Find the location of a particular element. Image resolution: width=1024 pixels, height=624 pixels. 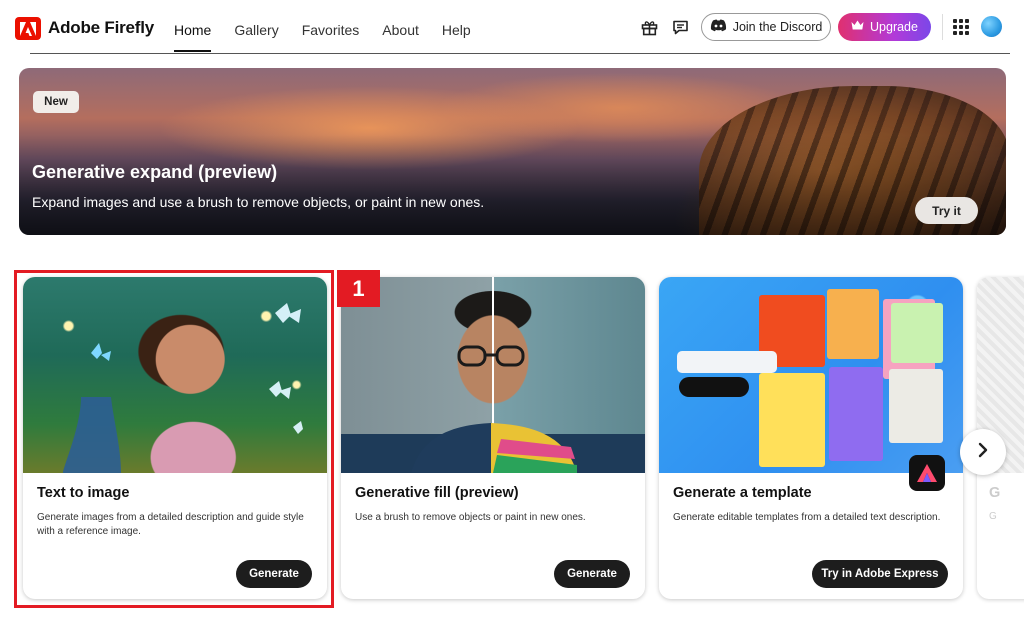

carousel-next-button is located at coordinates (983, 452).